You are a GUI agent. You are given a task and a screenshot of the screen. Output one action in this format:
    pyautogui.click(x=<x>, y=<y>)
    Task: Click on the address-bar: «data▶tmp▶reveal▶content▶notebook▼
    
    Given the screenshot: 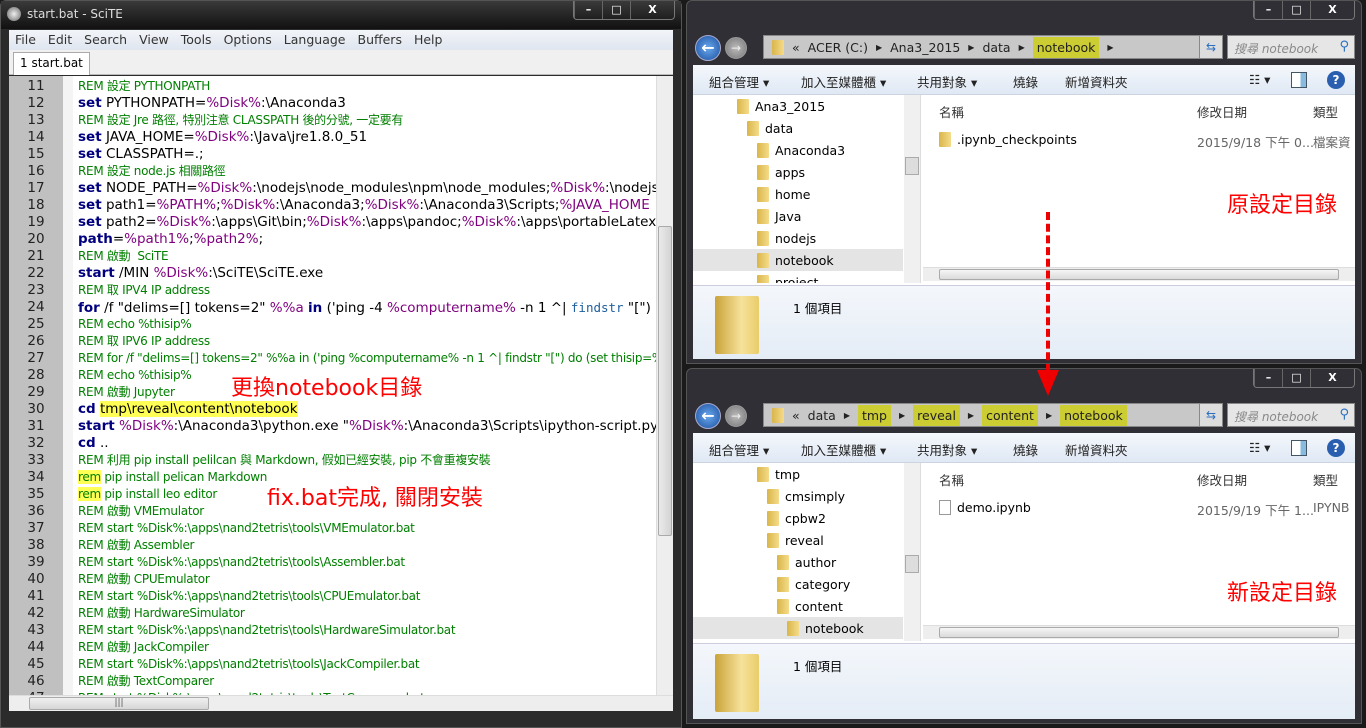 What is the action you would take?
    pyautogui.click(x=992, y=415)
    